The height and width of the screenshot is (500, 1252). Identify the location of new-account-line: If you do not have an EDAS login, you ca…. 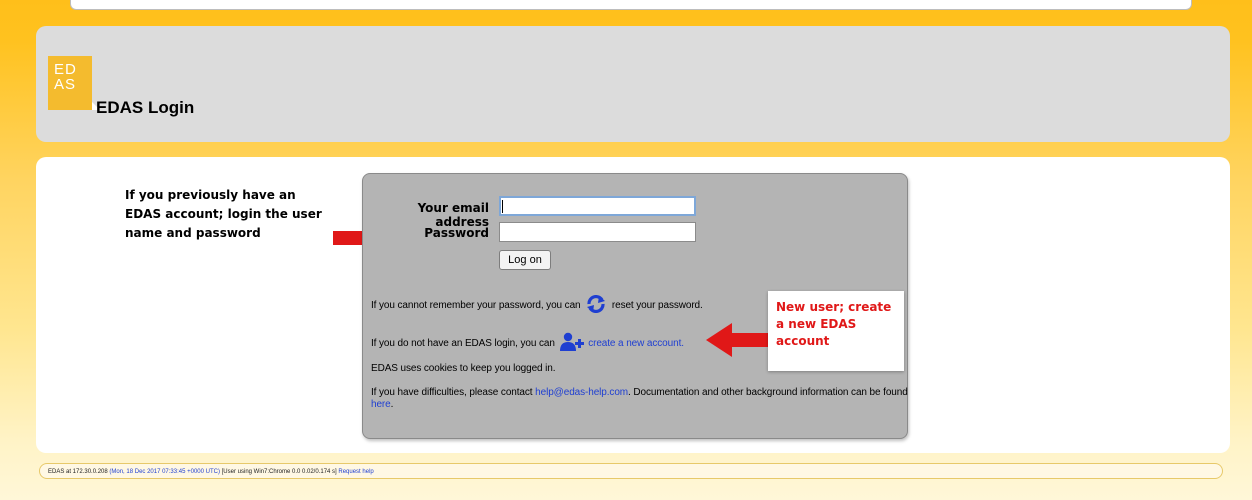
(527, 343).